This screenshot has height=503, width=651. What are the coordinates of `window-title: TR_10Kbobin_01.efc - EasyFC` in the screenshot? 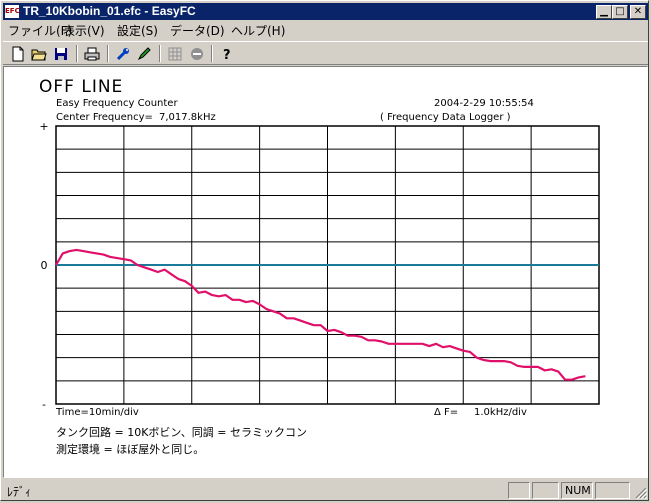 It's located at (109, 11).